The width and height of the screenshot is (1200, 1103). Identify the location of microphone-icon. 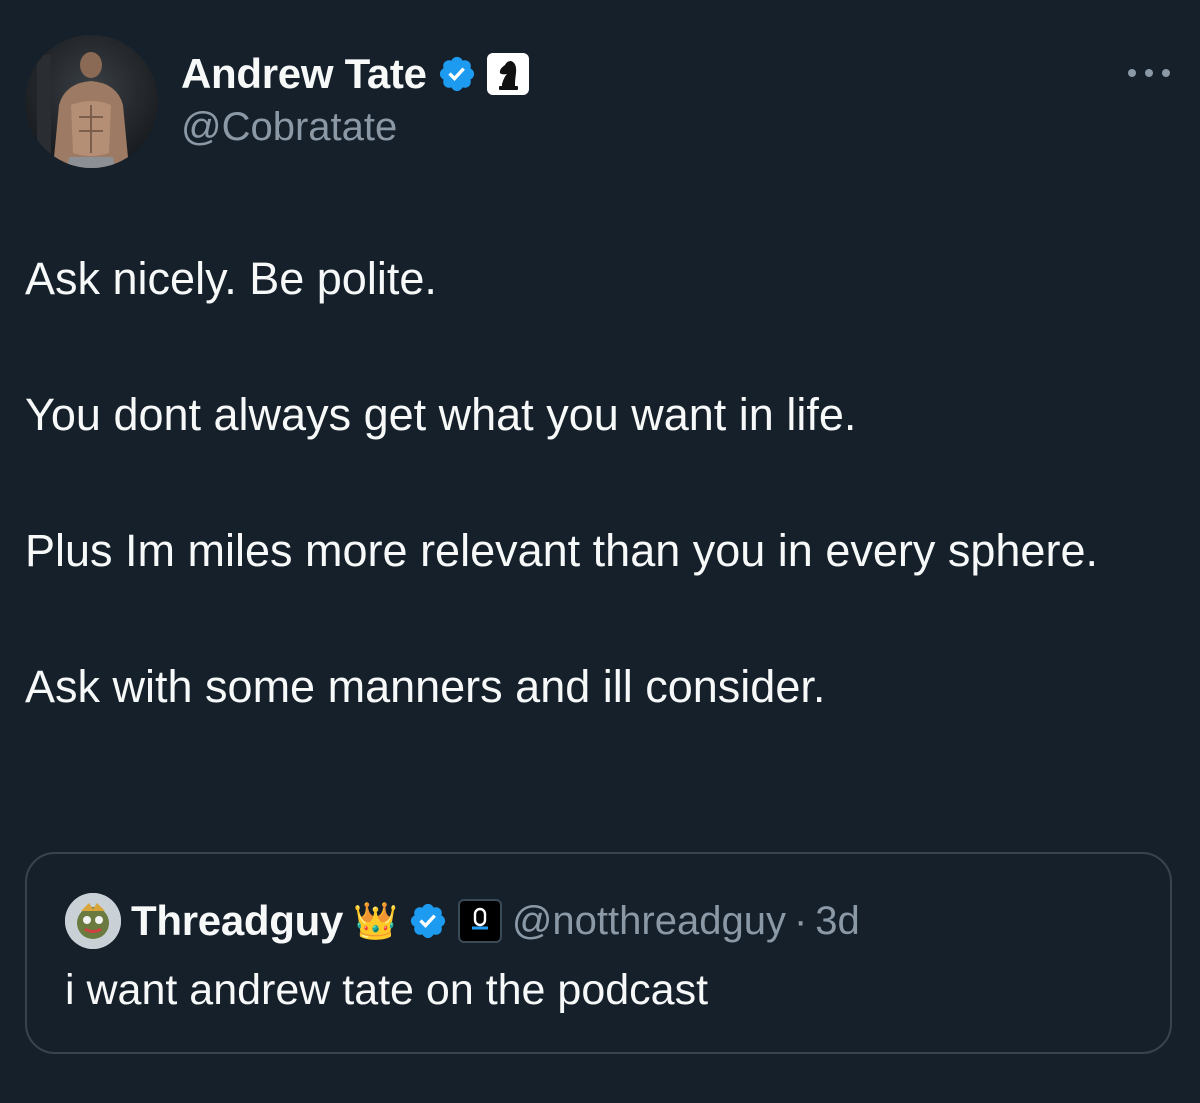
(479, 921).